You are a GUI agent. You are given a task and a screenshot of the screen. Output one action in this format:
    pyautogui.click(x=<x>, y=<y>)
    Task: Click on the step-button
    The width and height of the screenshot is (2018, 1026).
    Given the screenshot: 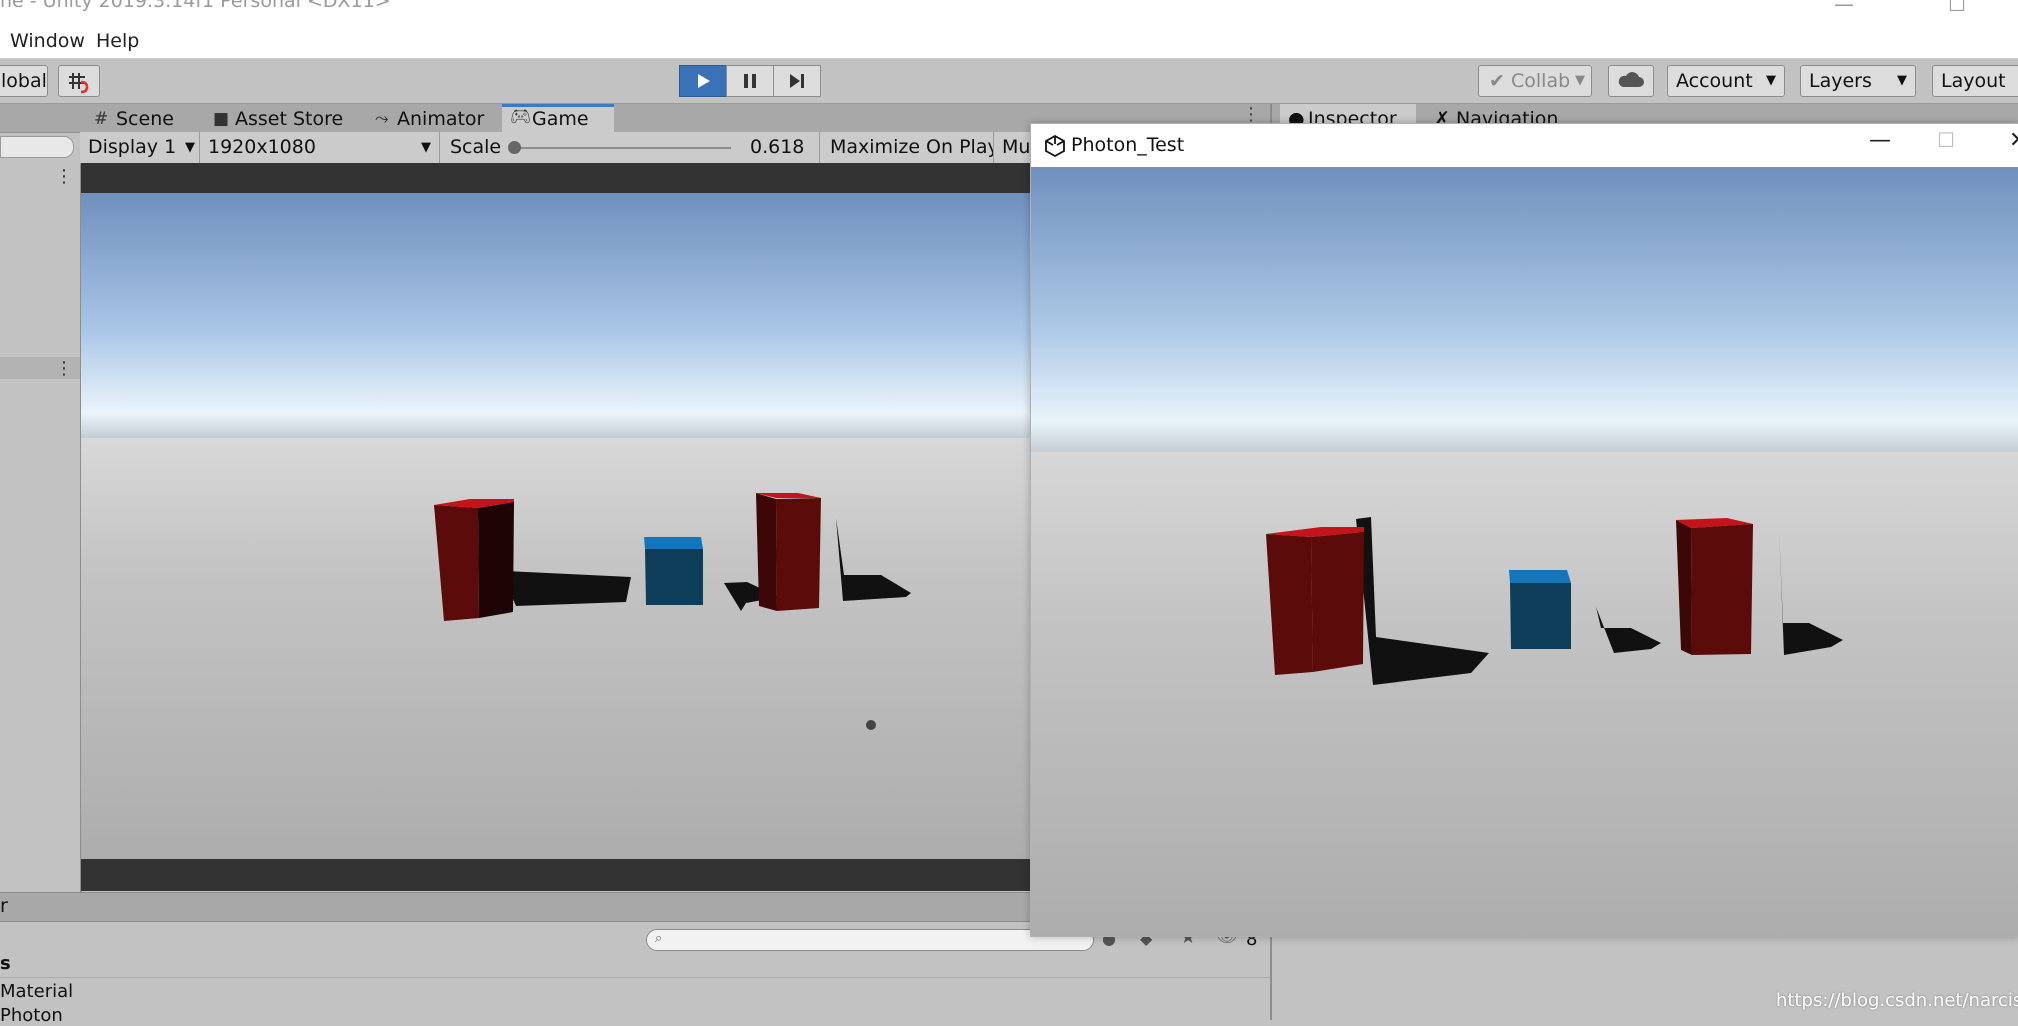 What is the action you would take?
    pyautogui.click(x=797, y=81)
    